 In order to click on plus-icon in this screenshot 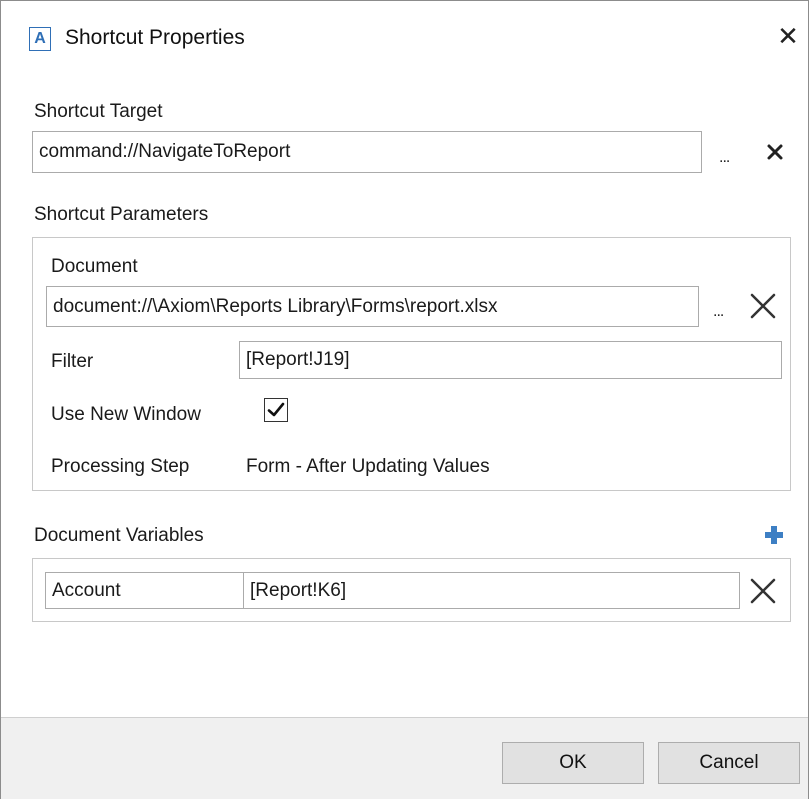, I will do `click(774, 535)`.